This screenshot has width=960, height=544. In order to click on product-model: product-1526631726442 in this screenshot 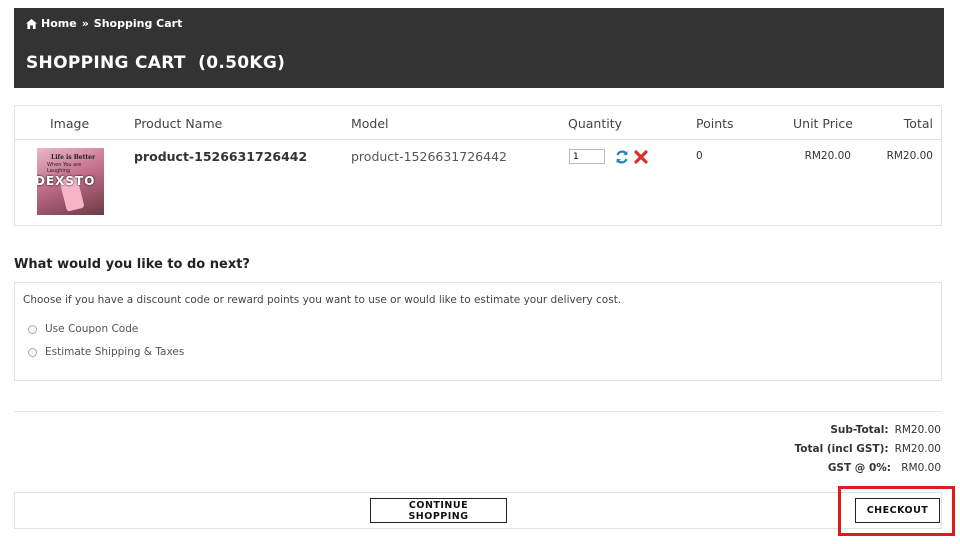, I will do `click(429, 156)`.